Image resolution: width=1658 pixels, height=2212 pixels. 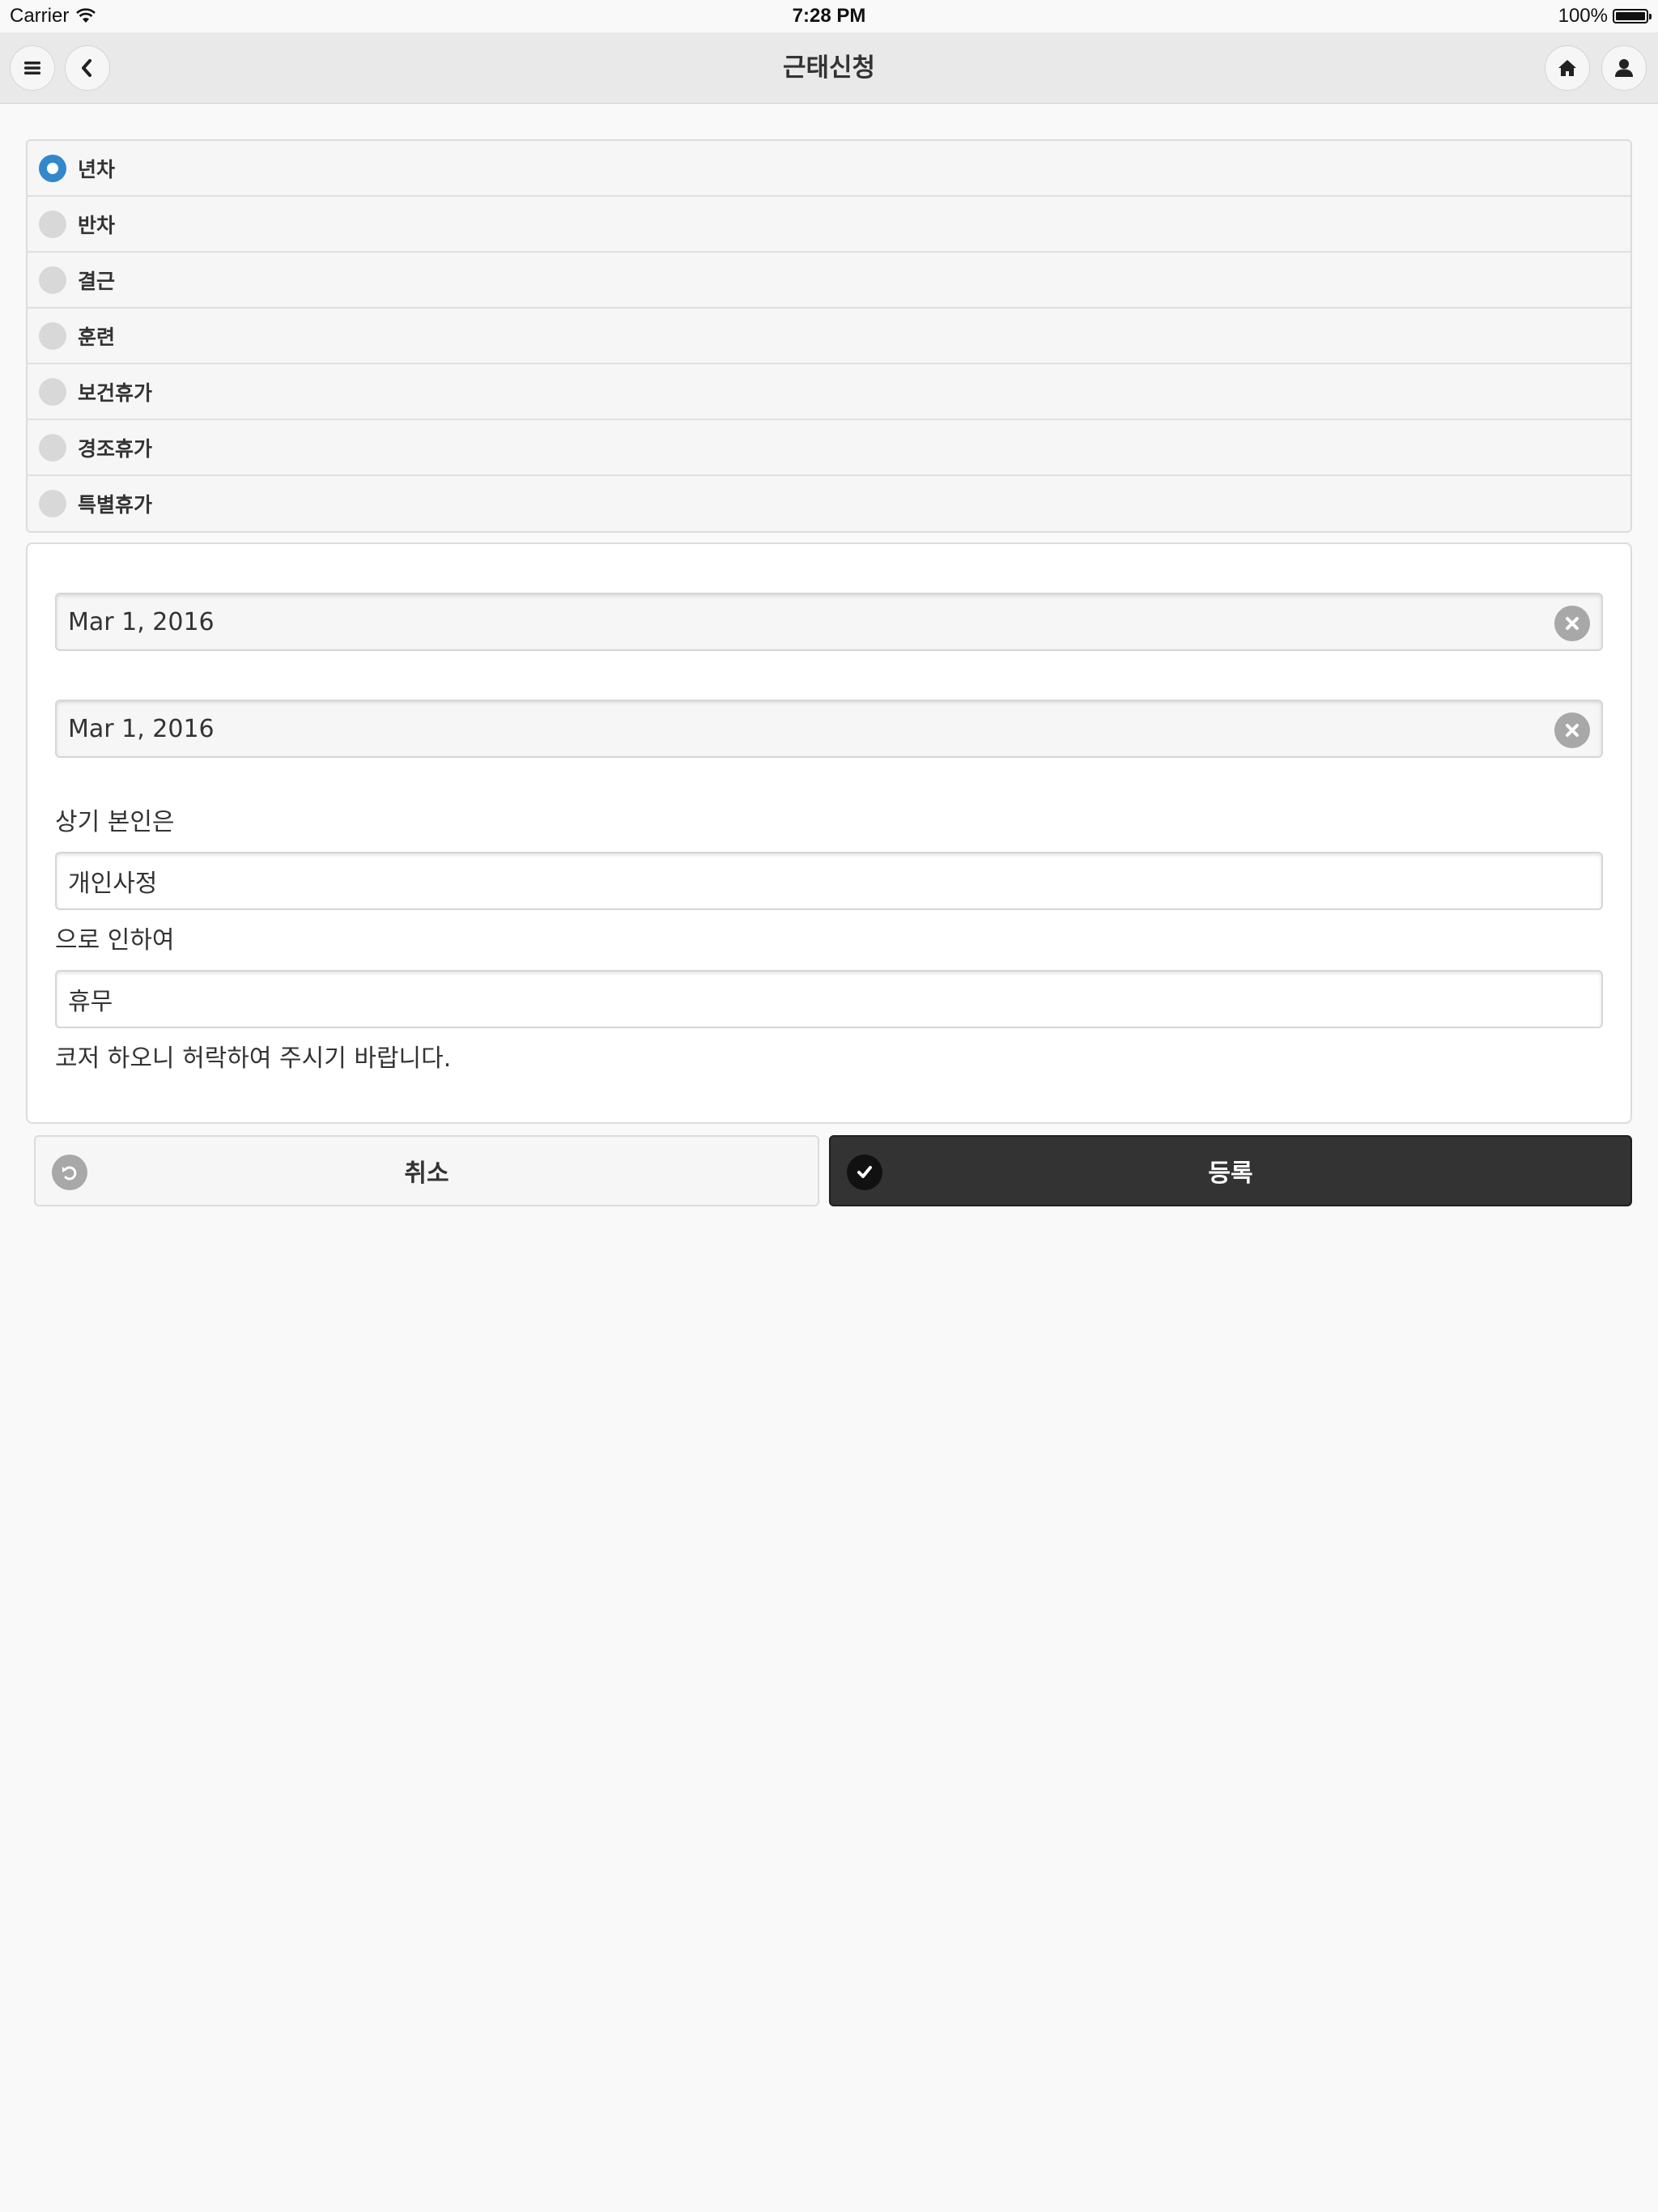 What do you see at coordinates (69, 1172) in the screenshot?
I see `undo-icon` at bounding box center [69, 1172].